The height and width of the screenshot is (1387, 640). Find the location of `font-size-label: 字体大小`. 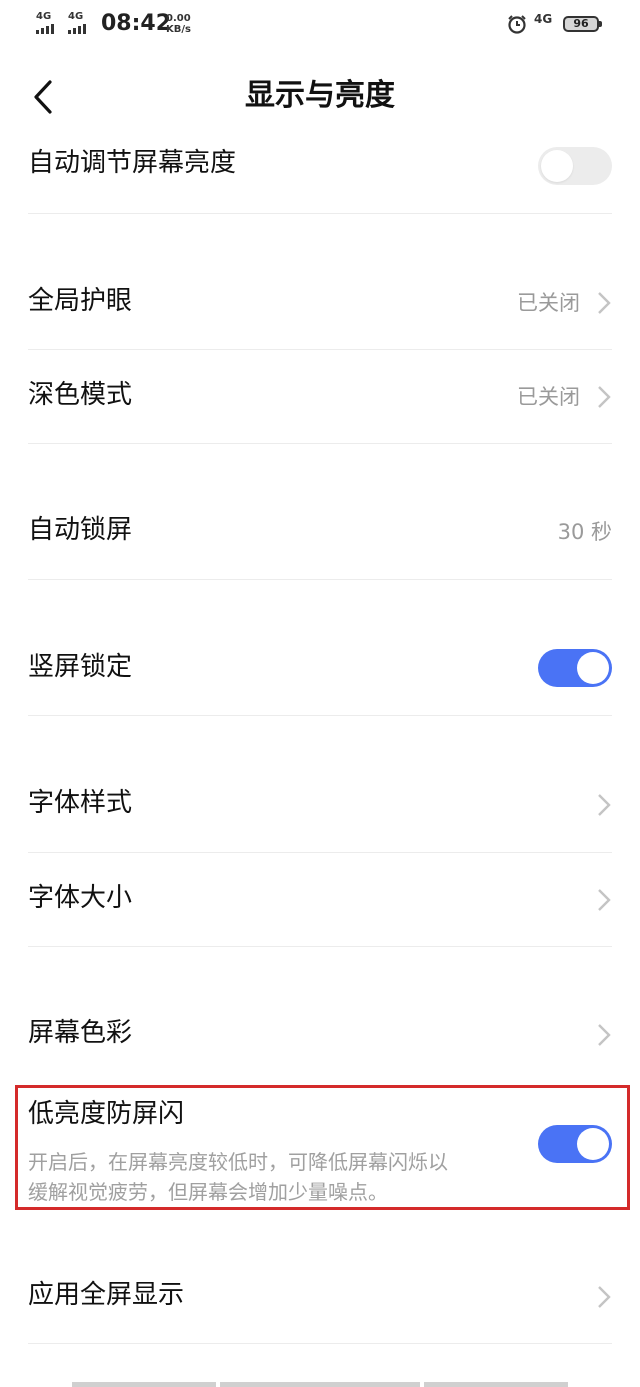

font-size-label: 字体大小 is located at coordinates (80, 898).